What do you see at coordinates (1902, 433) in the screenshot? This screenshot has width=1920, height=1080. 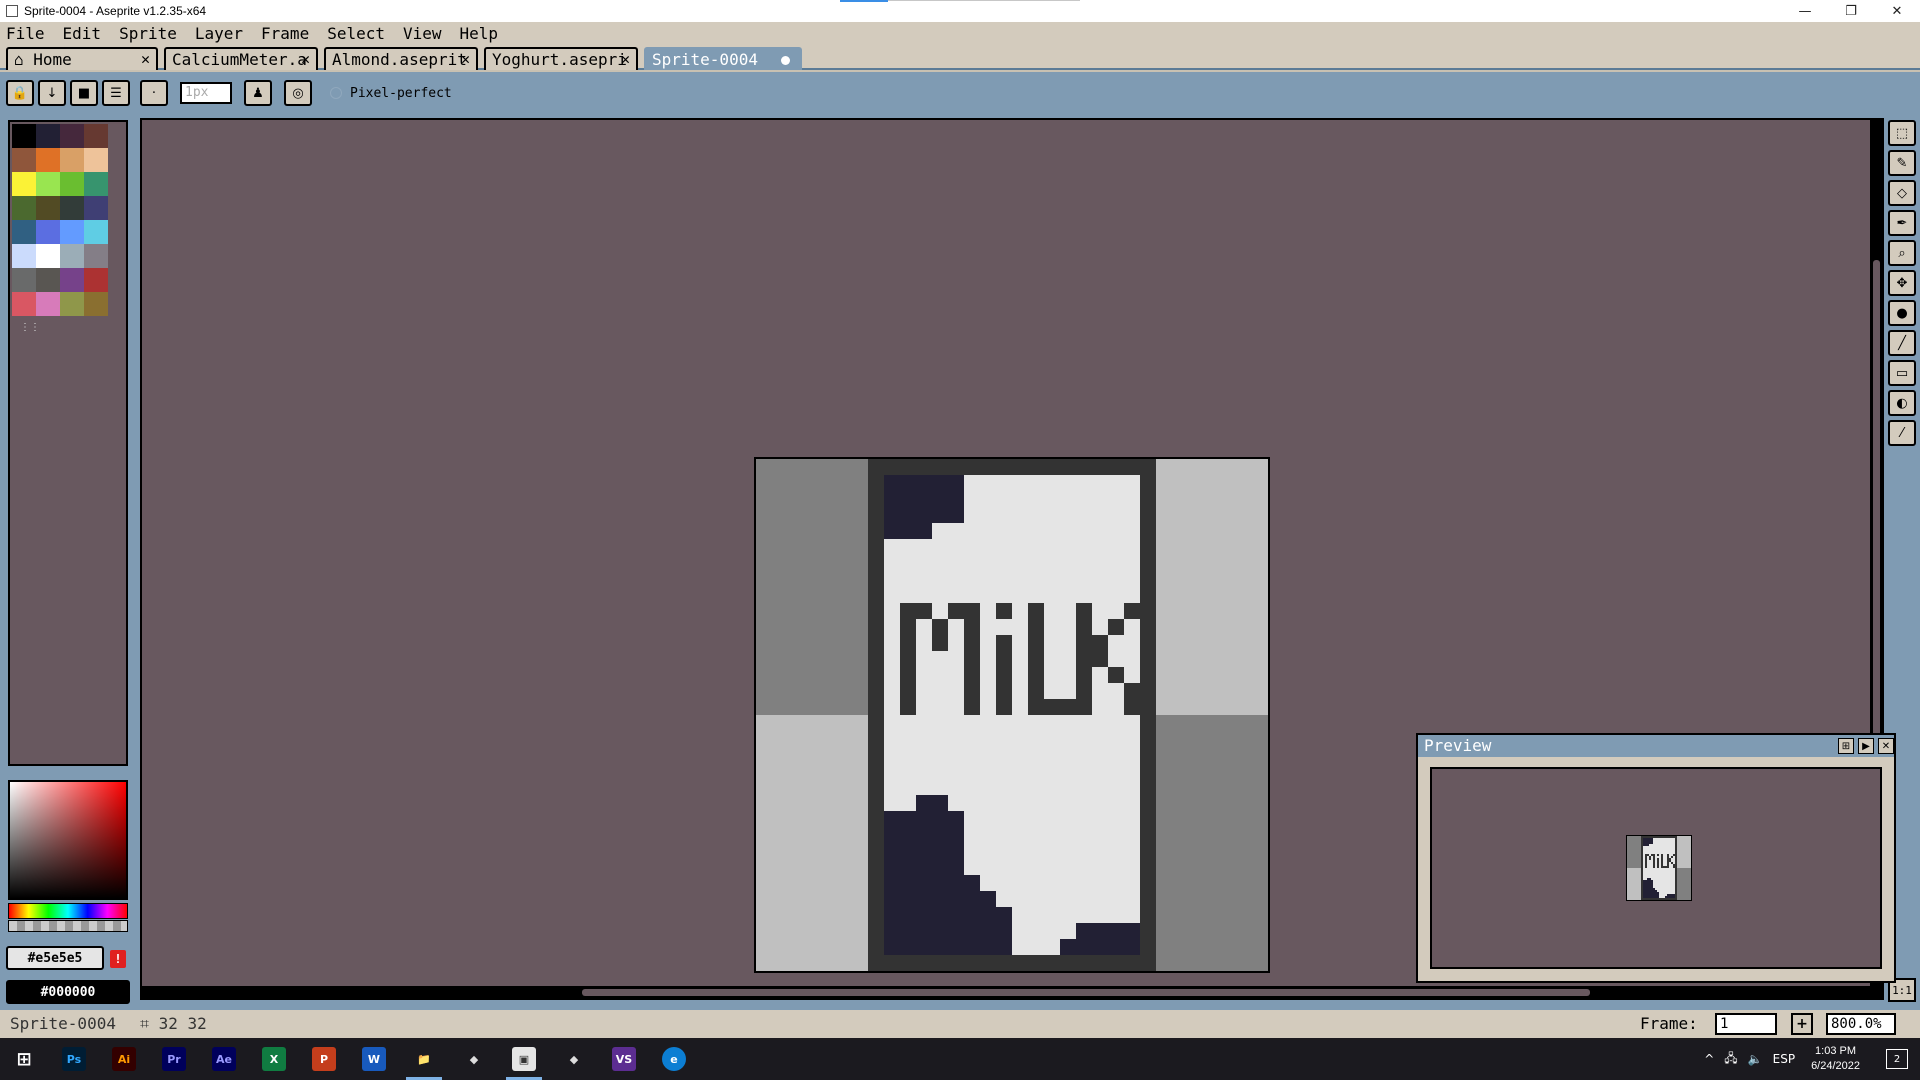 I see `blur-icon: ⁄` at bounding box center [1902, 433].